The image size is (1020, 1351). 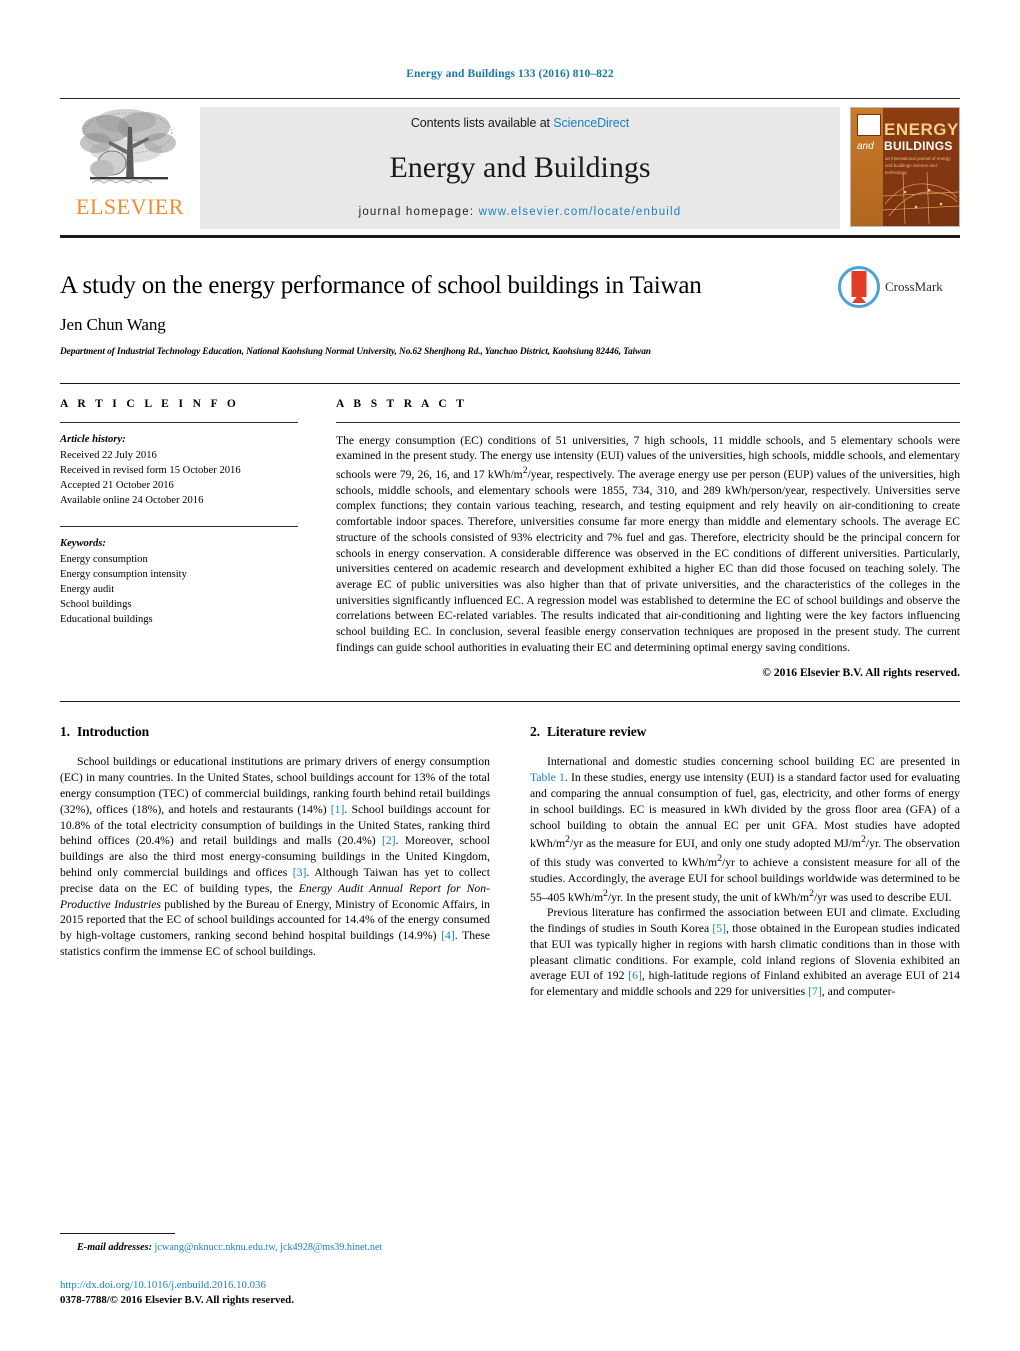 What do you see at coordinates (918, 146) in the screenshot?
I see `cover-buildings-text: BUILDINGS` at bounding box center [918, 146].